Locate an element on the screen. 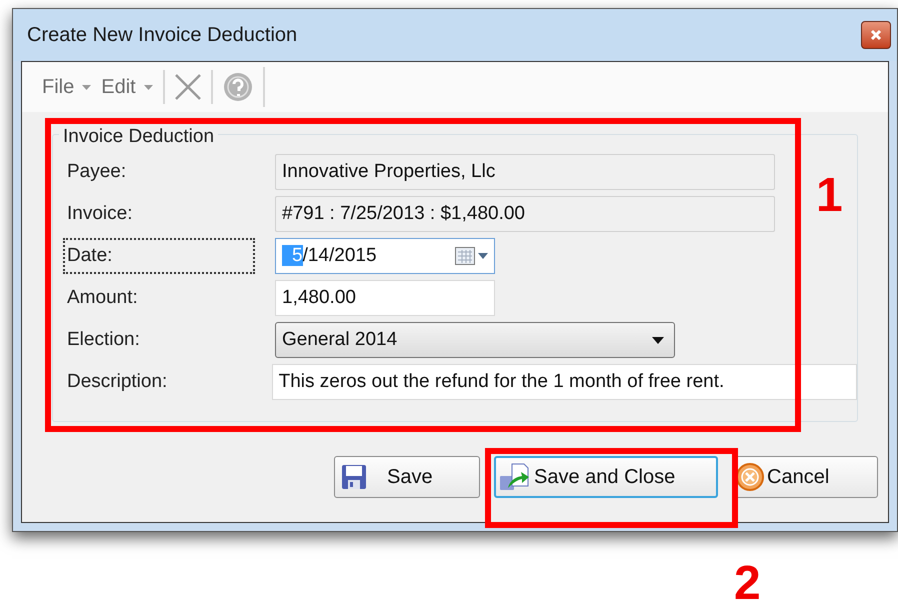 The image size is (898, 601). readonly-field: #791 : 7/25/2013 : $1,480.00 is located at coordinates (525, 214).